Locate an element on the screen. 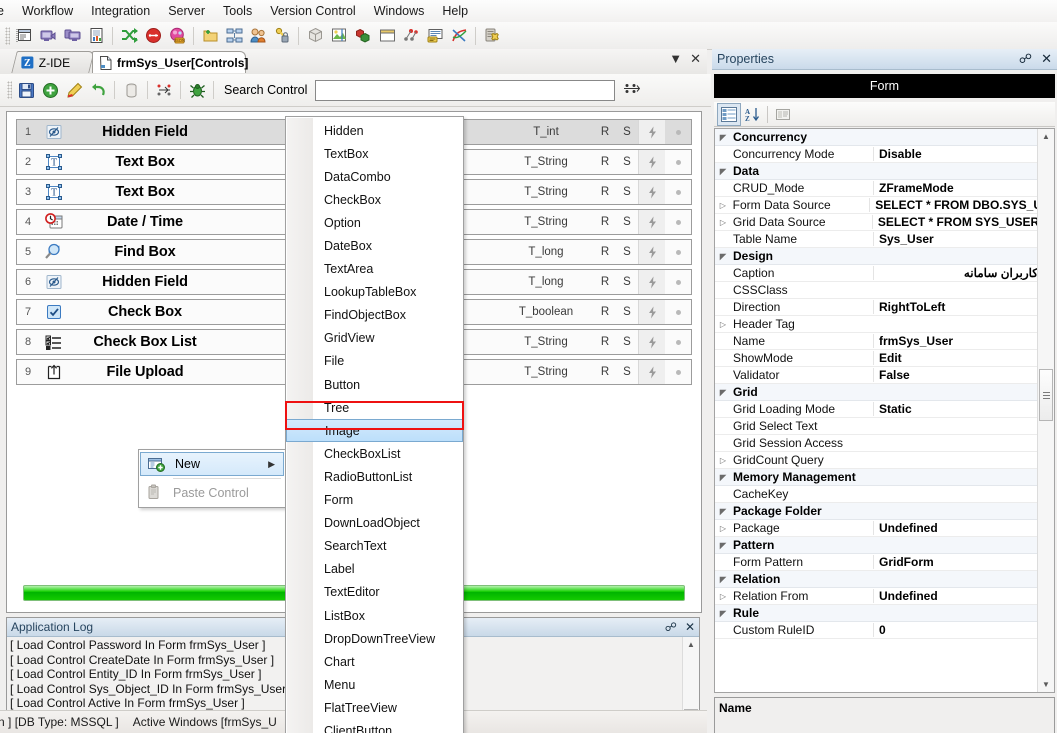  new-form-icon is located at coordinates (24, 35).